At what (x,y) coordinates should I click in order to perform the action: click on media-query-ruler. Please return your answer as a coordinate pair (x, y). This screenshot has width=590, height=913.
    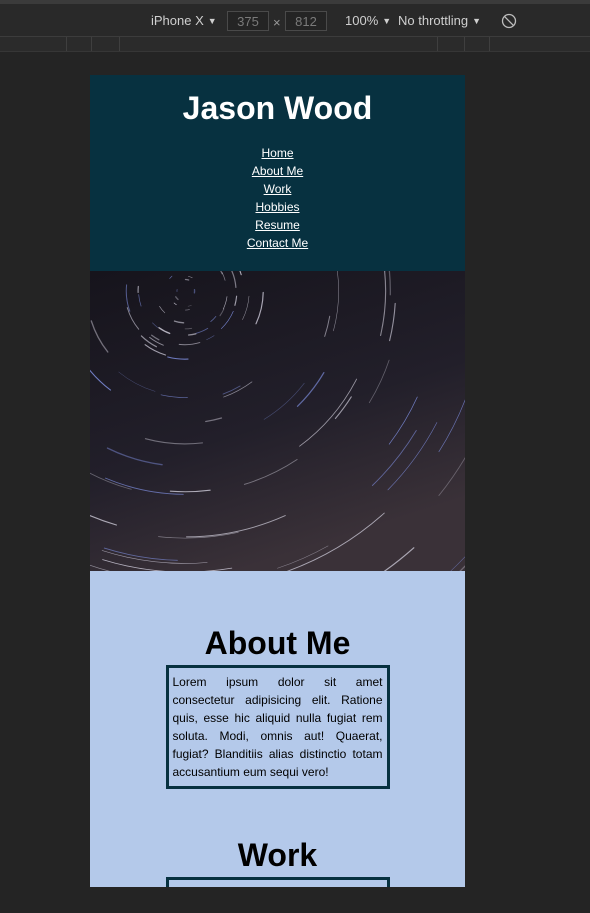
    Looking at the image, I should click on (295, 44).